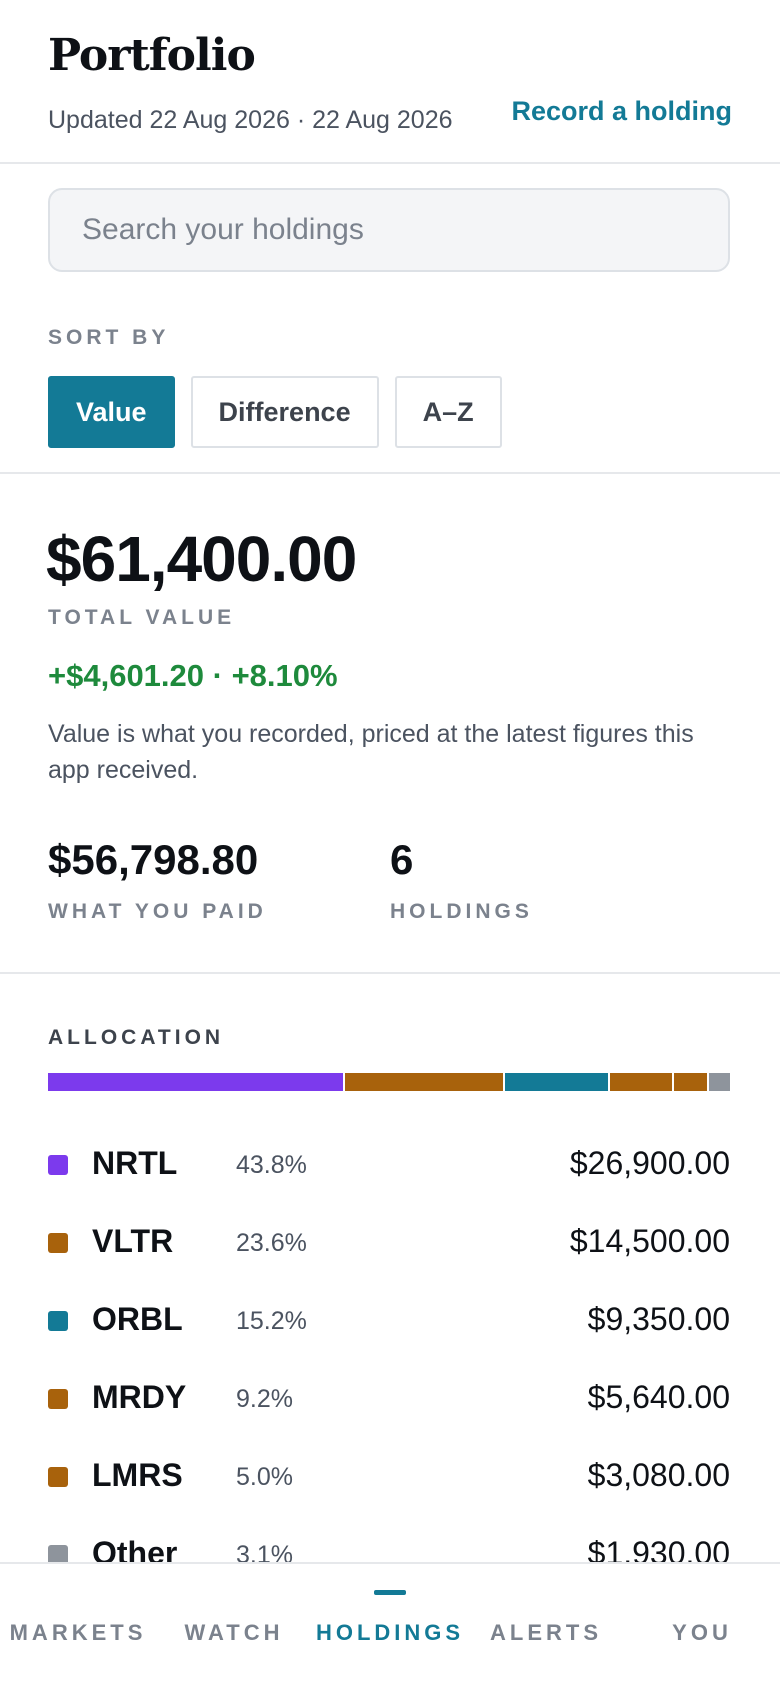 The width and height of the screenshot is (780, 1688). I want to click on allocation-segment-lmrs, so click(690, 1082).